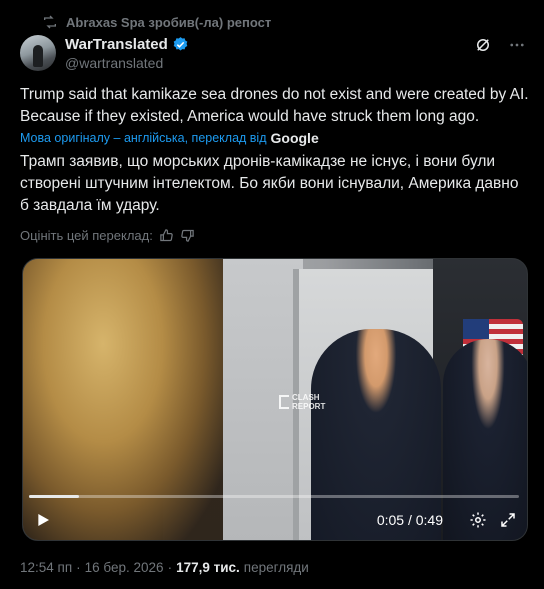  What do you see at coordinates (46, 567) in the screenshot?
I see `tweet-time: 12:54 пп` at bounding box center [46, 567].